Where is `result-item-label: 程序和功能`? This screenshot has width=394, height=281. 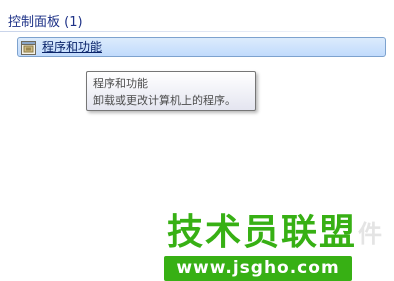
result-item-label: 程序和功能 is located at coordinates (72, 47).